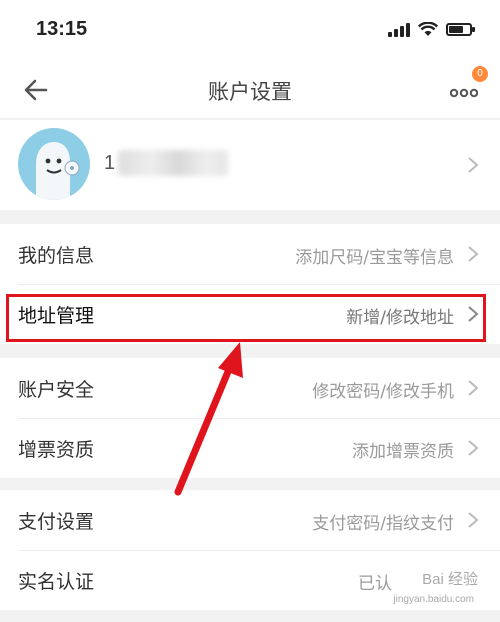  Describe the element at coordinates (383, 392) in the screenshot. I see `row-value: 修改密码/修改手机` at that location.